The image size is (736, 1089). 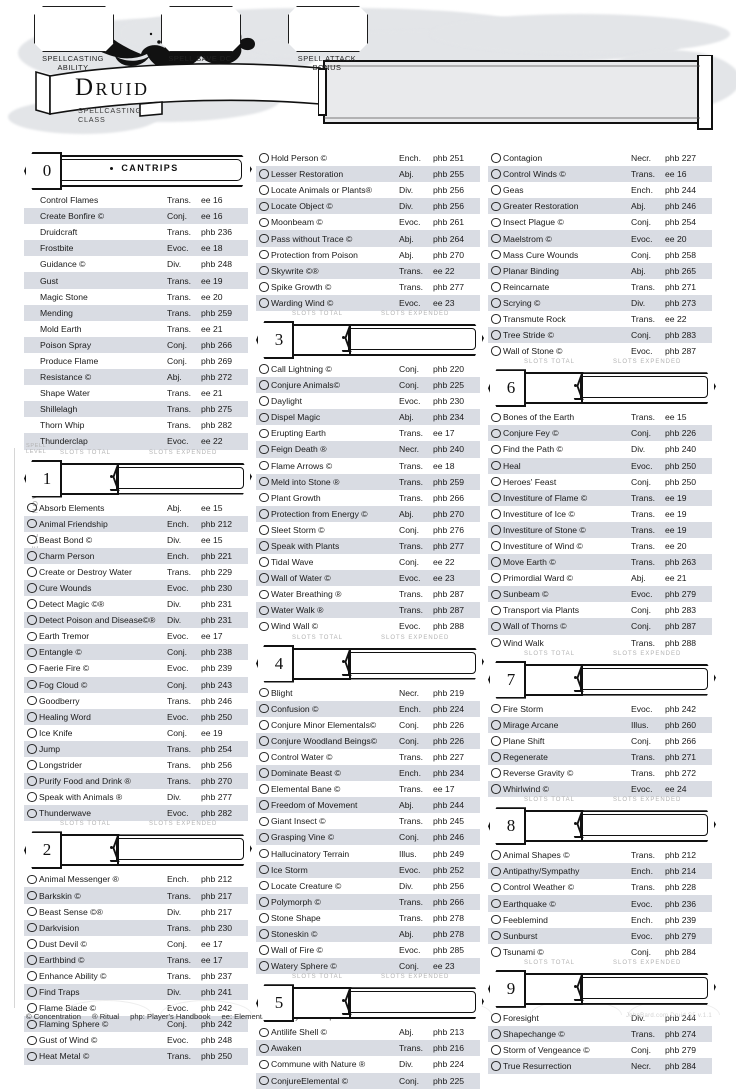 I want to click on spell-row: Absorb Elements Abj. ee 15, so click(x=136, y=508).